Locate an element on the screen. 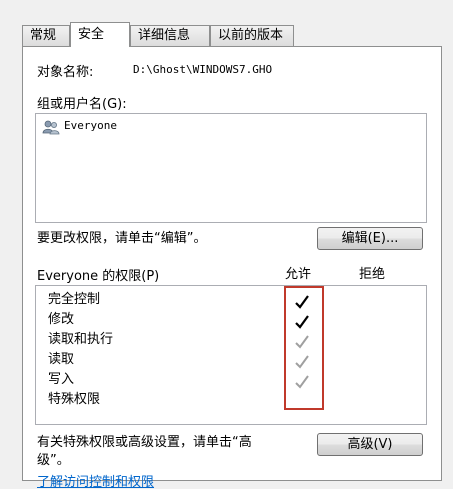 This screenshot has height=490, width=453. permissions-header: Everyone 的权限(P) is located at coordinates (98, 274).